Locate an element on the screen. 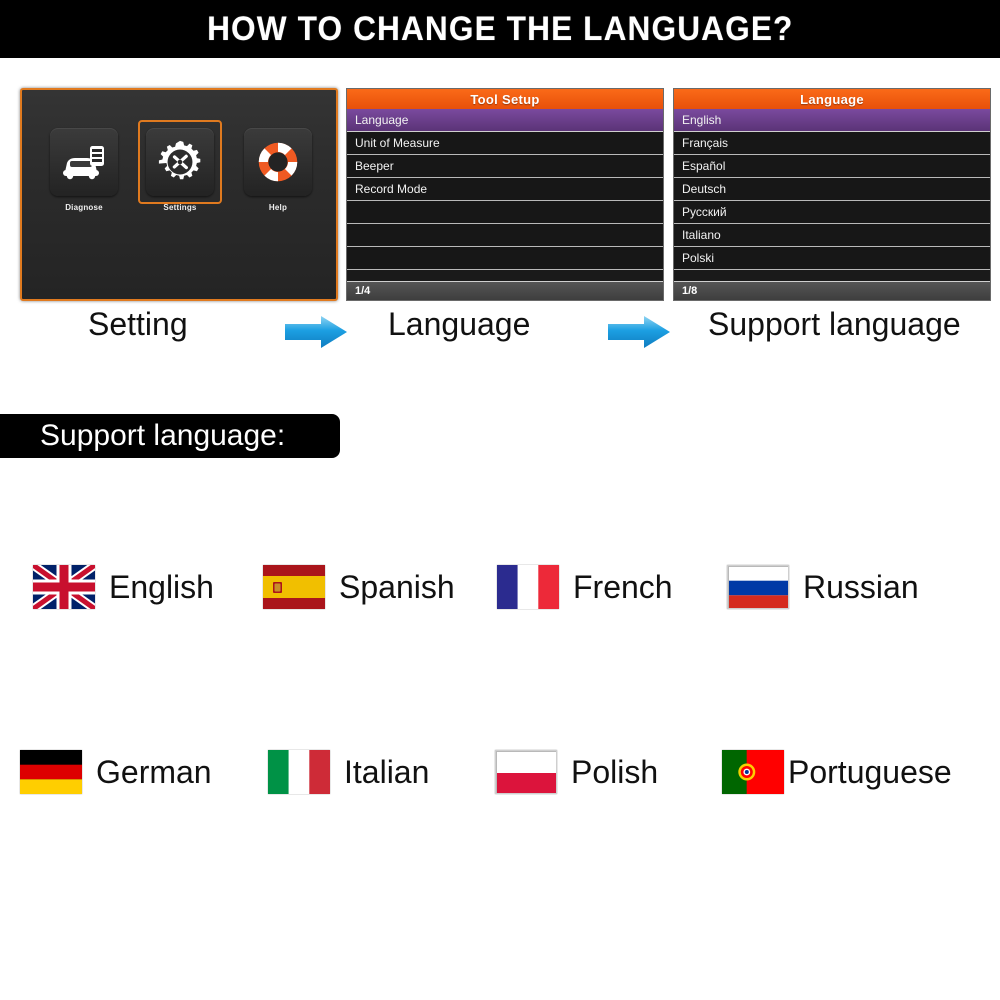  list-item: Deutsch is located at coordinates (832, 189).